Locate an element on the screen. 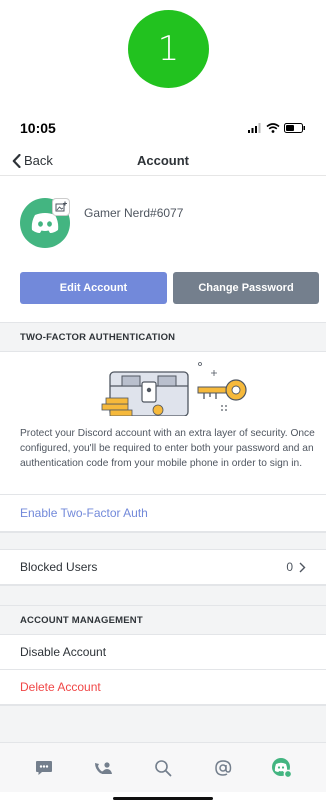  bottom-spacer is located at coordinates (163, 723).